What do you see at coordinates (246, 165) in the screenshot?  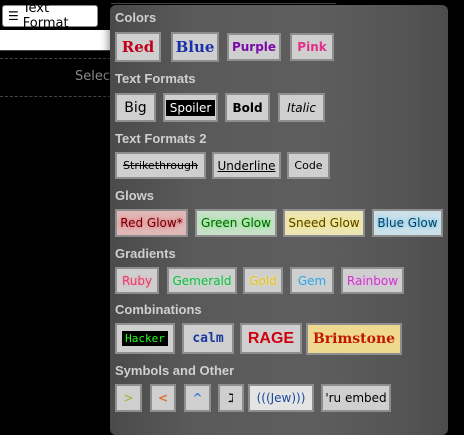 I see `underline-button: Underline` at bounding box center [246, 165].